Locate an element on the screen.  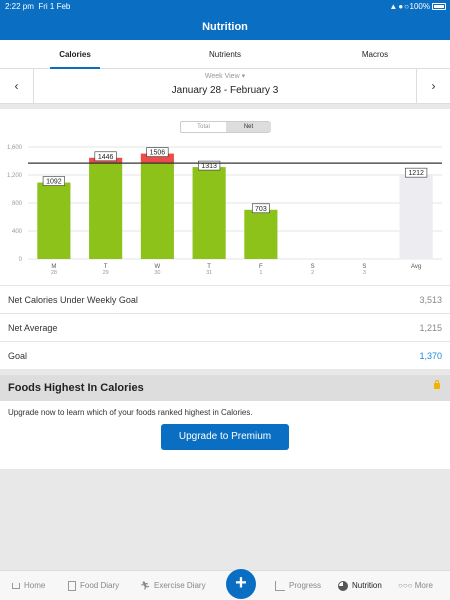
x-tick-date: 1 is located at coordinates (260, 273).